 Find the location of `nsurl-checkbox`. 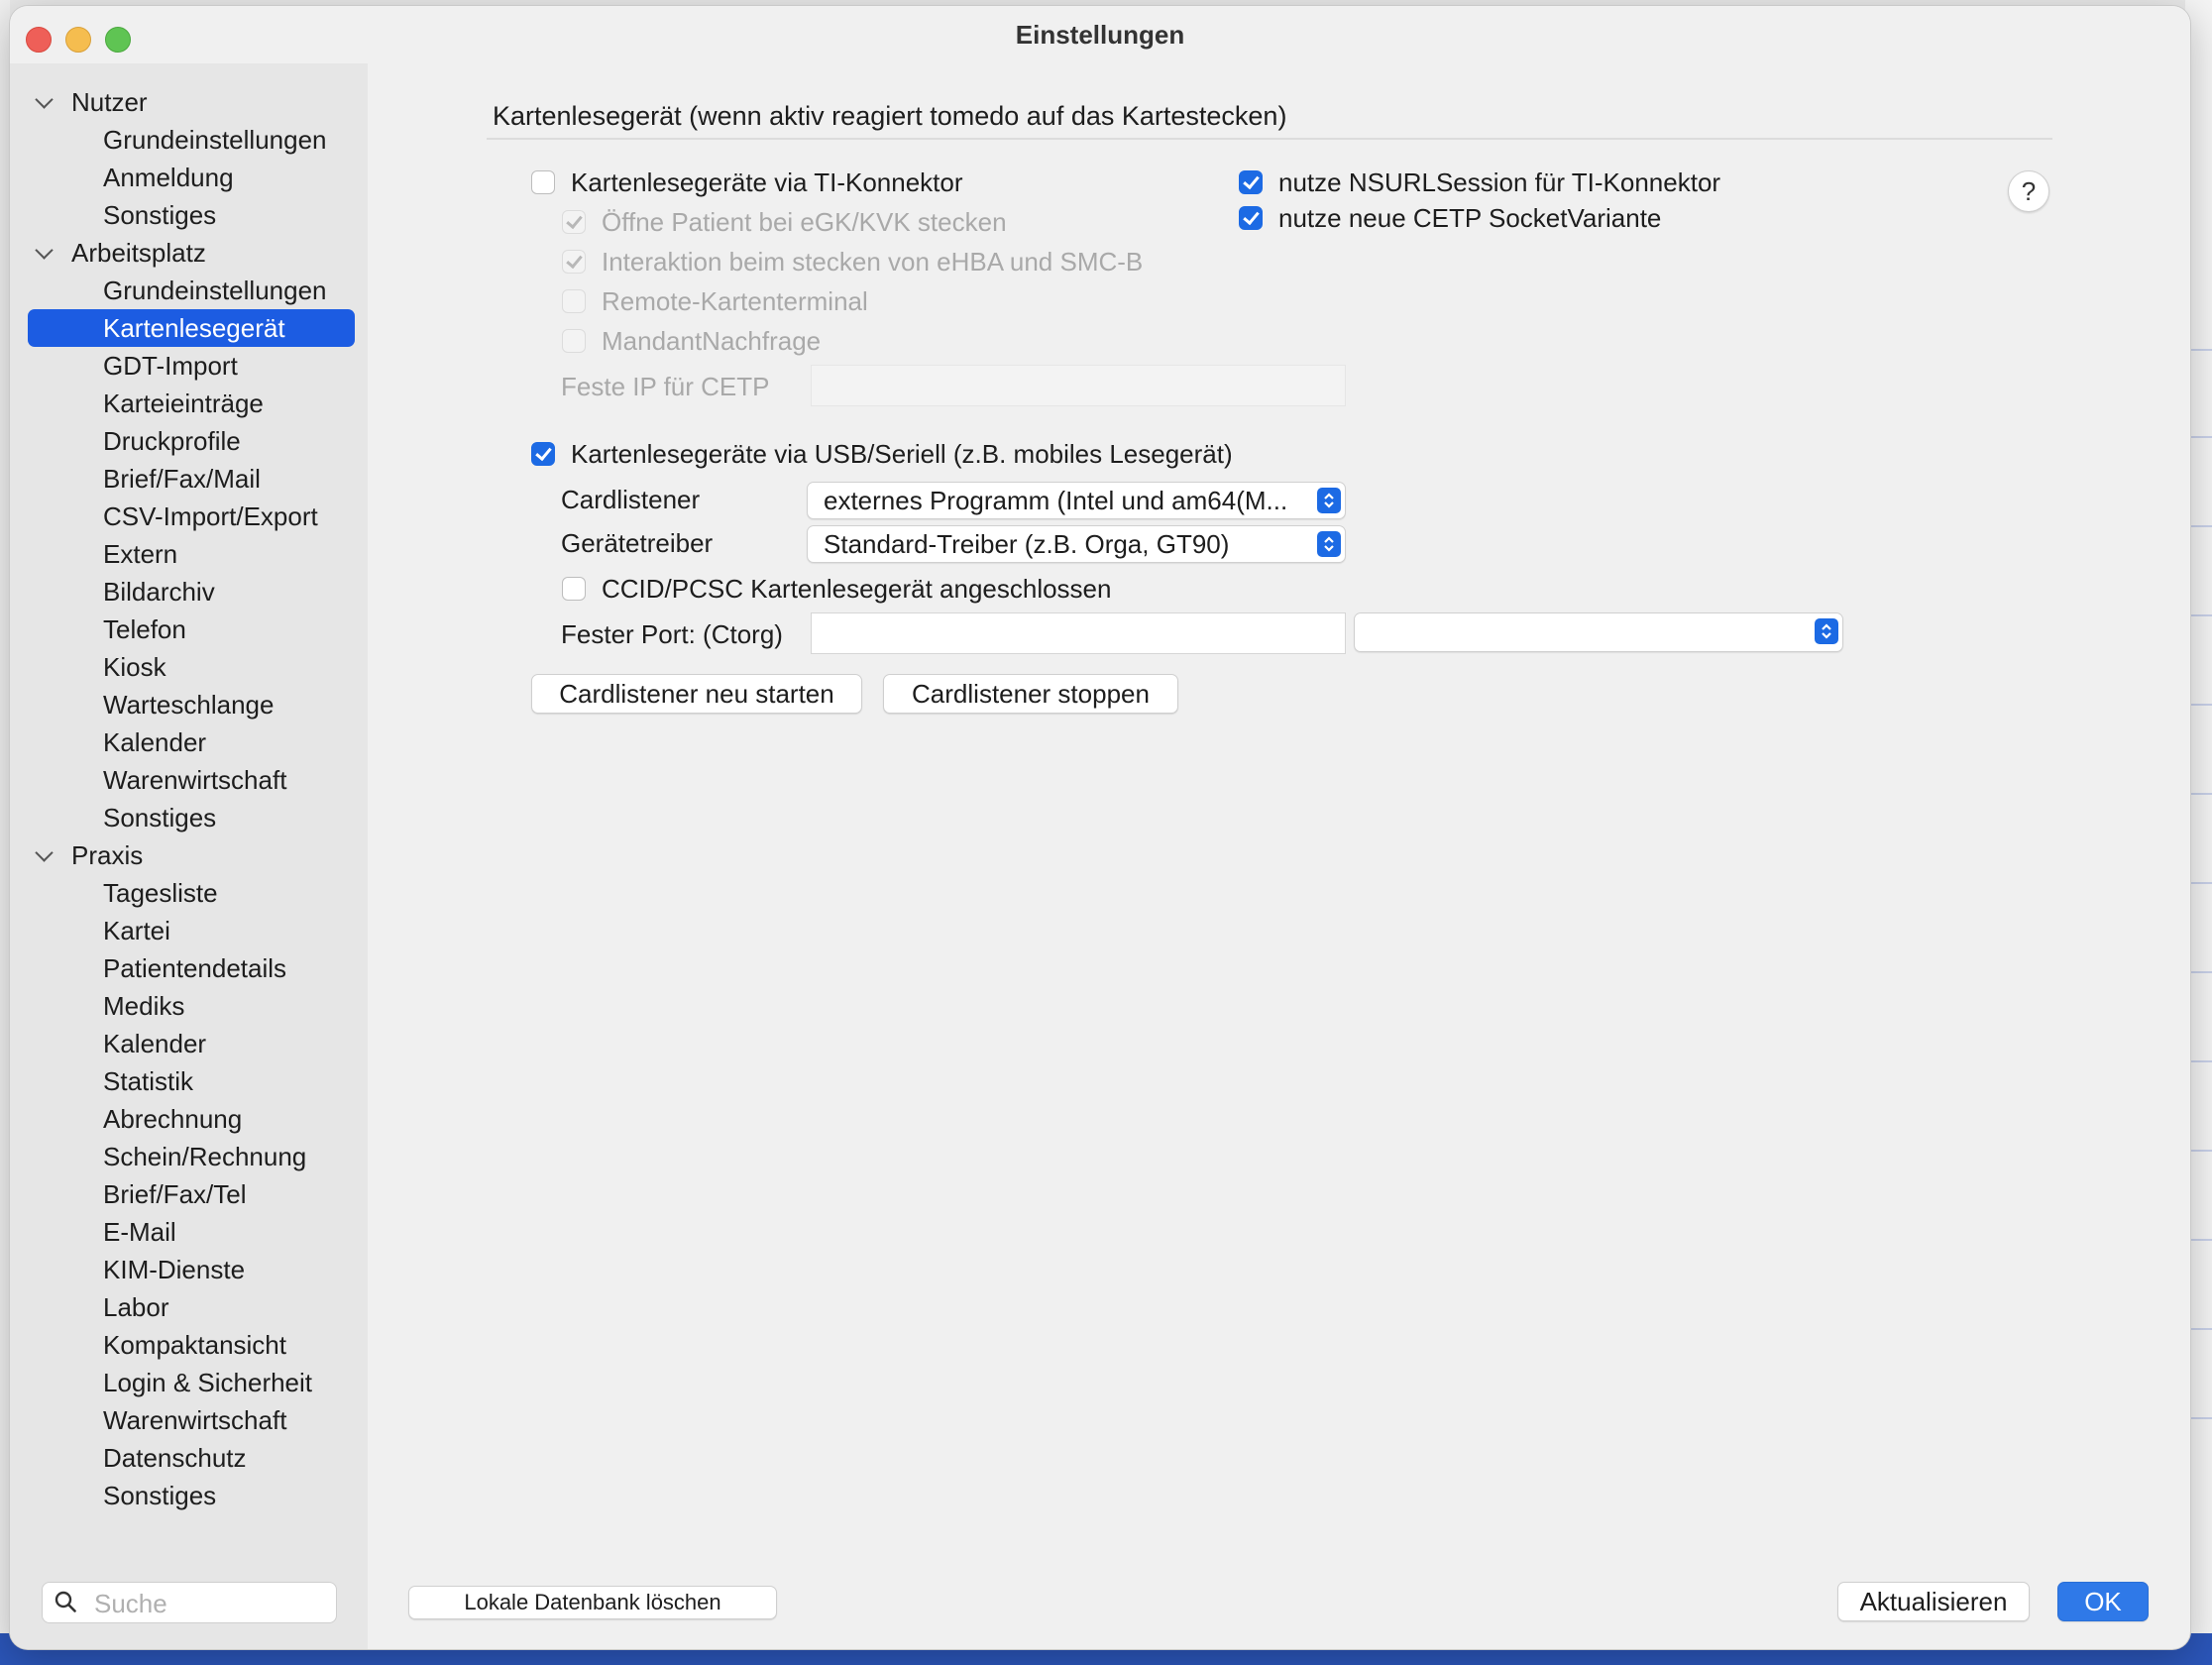

nsurl-checkbox is located at coordinates (1251, 182).